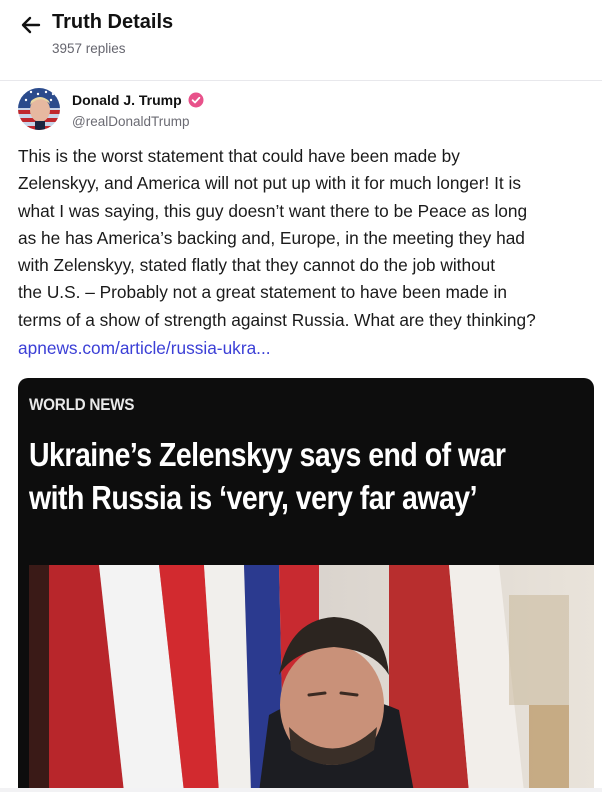 Image resolution: width=602 pixels, height=792 pixels. Describe the element at coordinates (301, 80) in the screenshot. I see `header-divider` at that location.